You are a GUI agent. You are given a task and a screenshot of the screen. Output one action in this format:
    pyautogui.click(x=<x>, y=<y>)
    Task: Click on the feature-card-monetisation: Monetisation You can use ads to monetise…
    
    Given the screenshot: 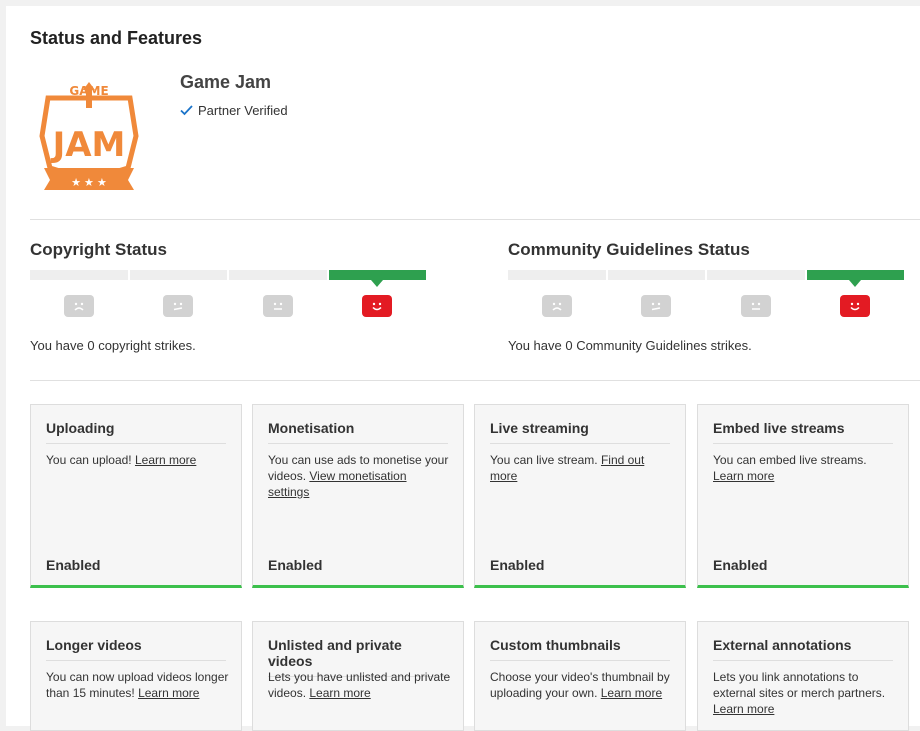 What is the action you would take?
    pyautogui.click(x=358, y=496)
    